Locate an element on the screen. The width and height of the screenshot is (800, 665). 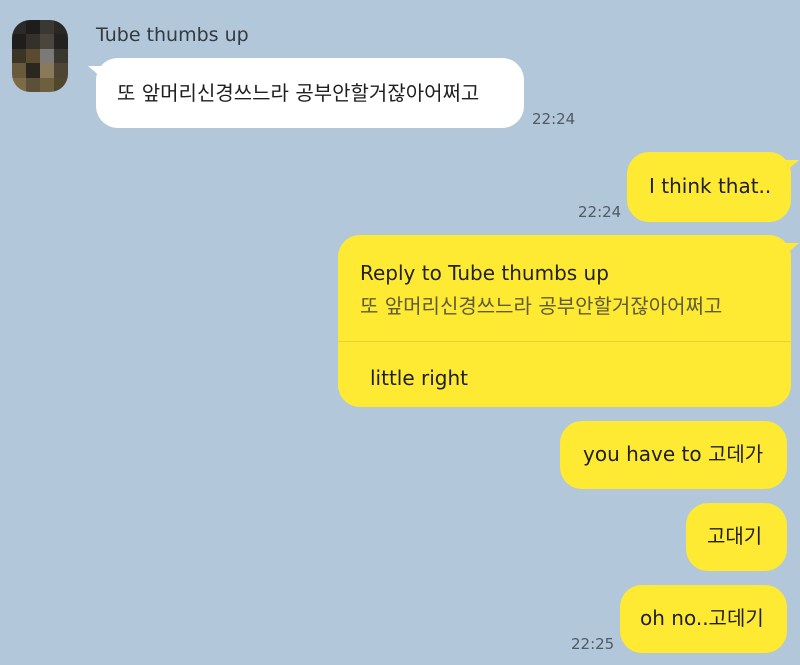
avatar is located at coordinates (40, 56).